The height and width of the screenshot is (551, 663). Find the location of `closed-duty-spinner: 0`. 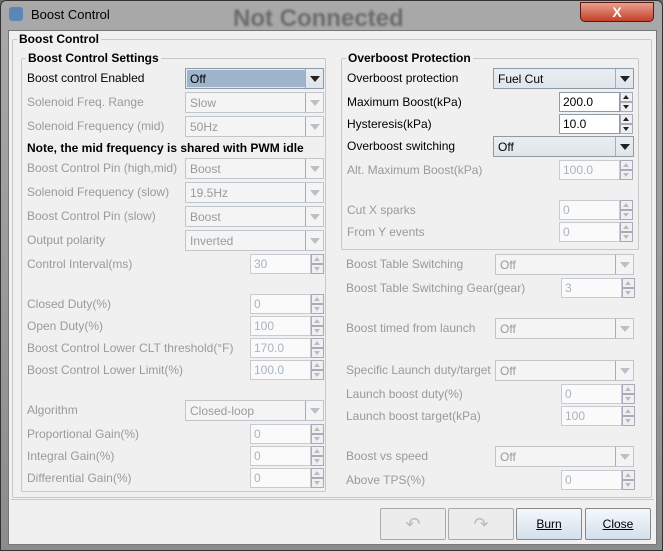

closed-duty-spinner: 0 is located at coordinates (287, 304).